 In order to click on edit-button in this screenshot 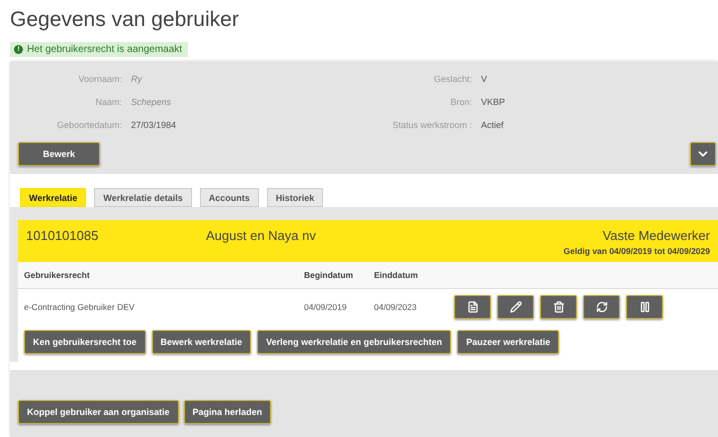, I will do `click(515, 307)`.